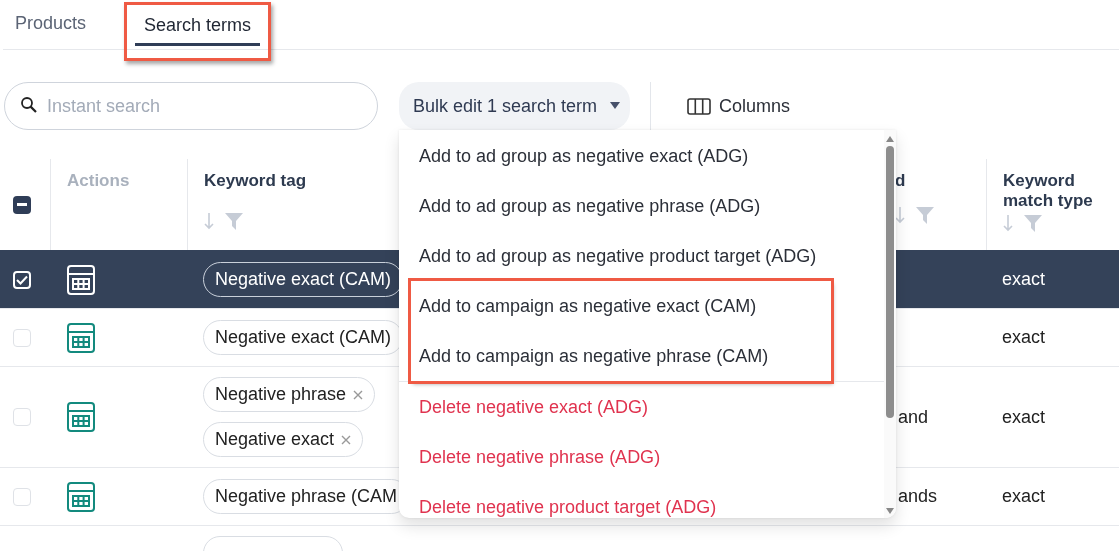  What do you see at coordinates (890, 511) in the screenshot?
I see `arrow-down-icon` at bounding box center [890, 511].